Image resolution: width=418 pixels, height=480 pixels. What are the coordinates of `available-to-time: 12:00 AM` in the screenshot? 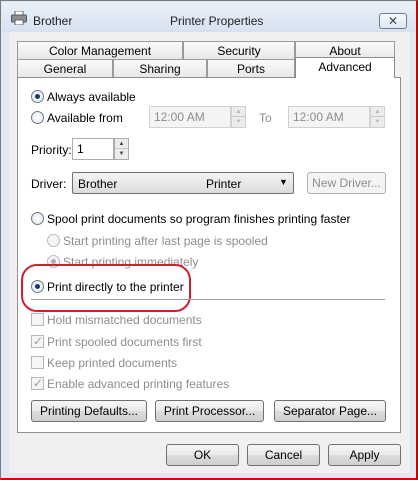 It's located at (329, 117).